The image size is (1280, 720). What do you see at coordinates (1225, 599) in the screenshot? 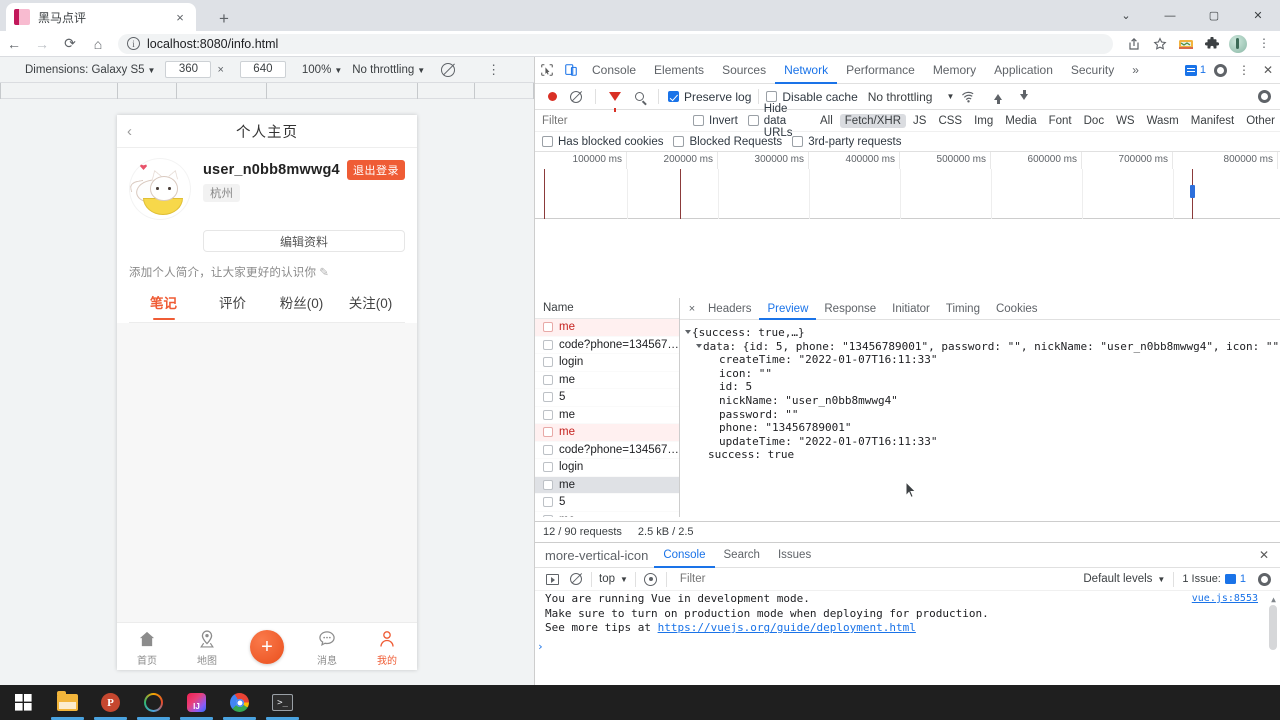
I see `console-source-link: vue.js:8553` at bounding box center [1225, 599].